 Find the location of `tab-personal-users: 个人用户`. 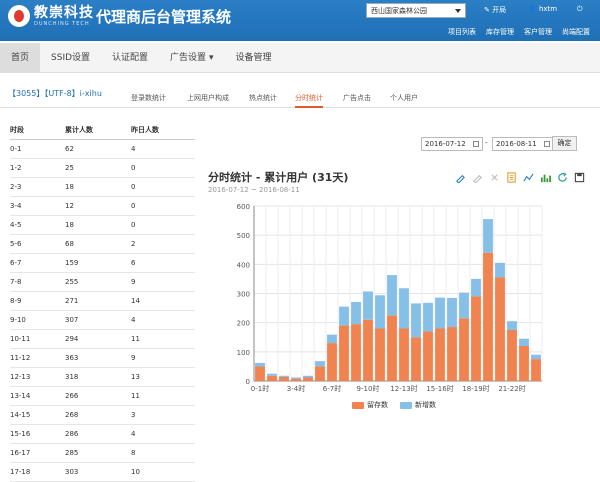

tab-personal-users: 个人用户 is located at coordinates (404, 98).